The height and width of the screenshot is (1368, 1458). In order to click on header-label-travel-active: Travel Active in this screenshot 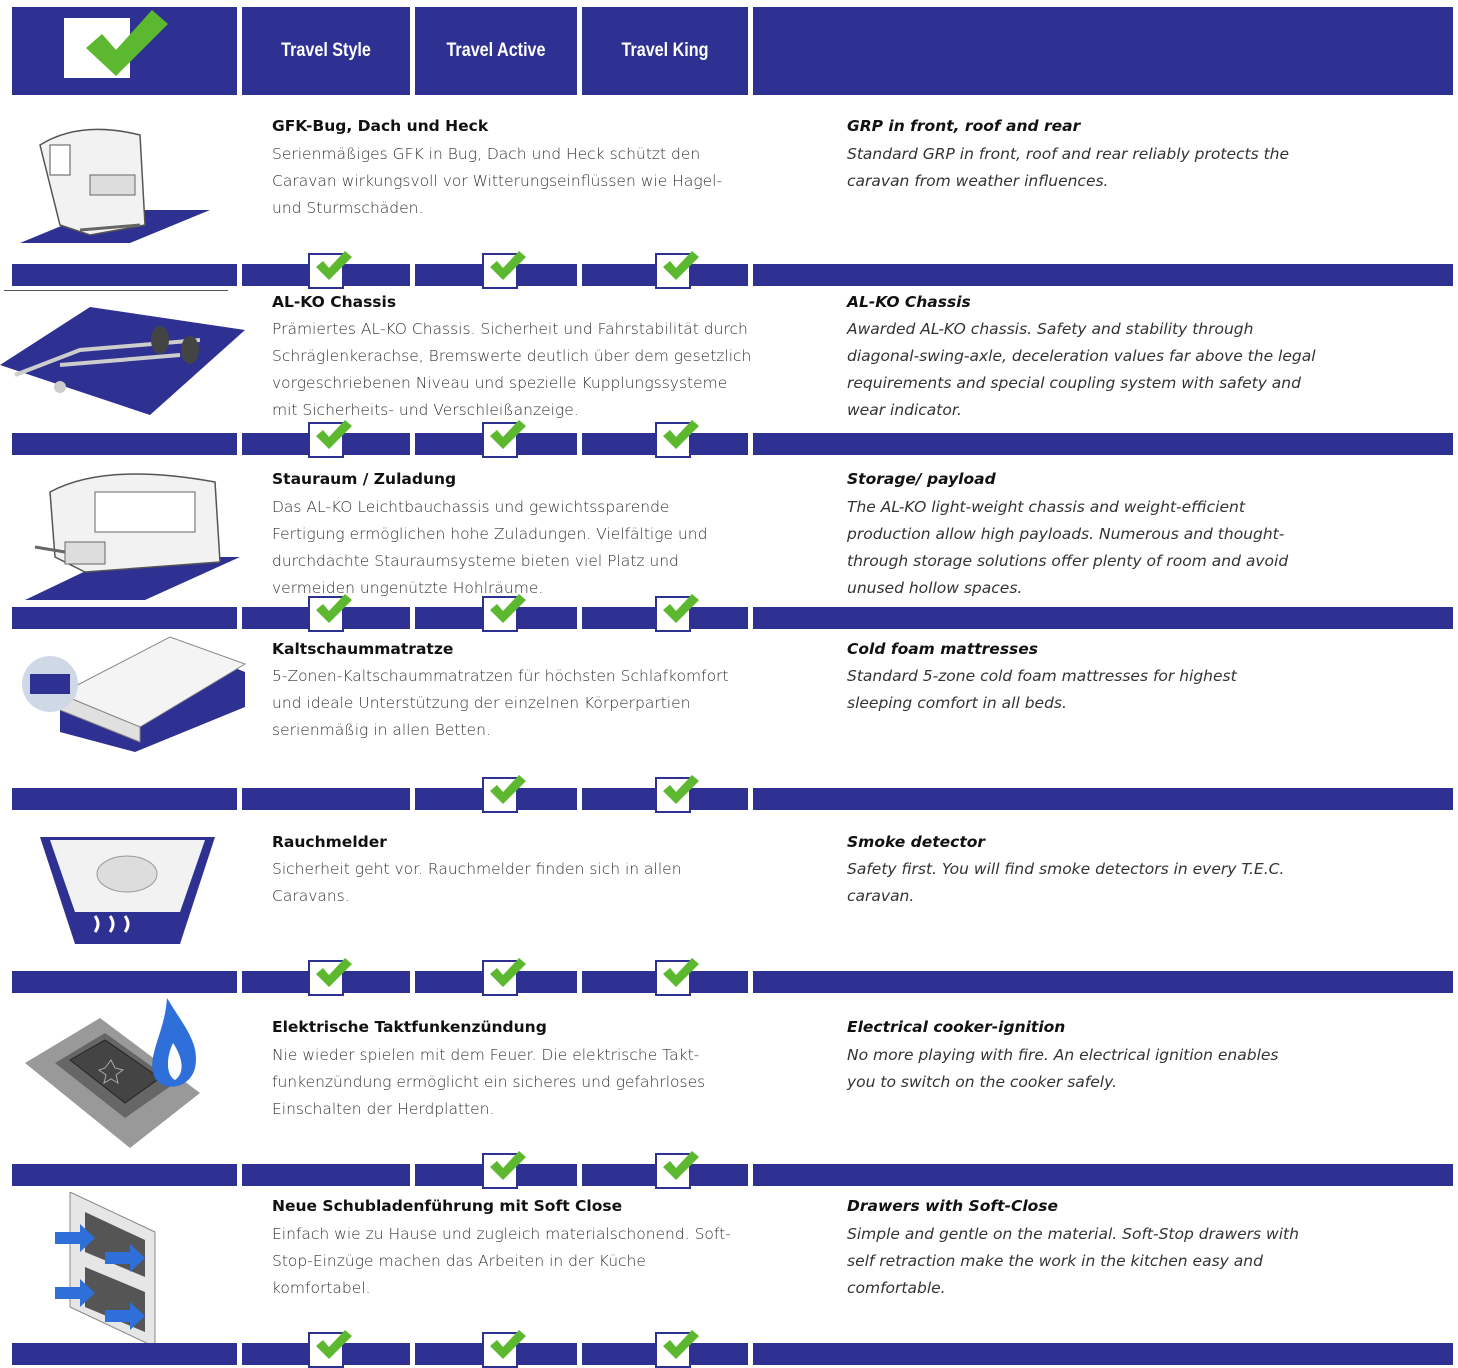, I will do `click(496, 50)`.